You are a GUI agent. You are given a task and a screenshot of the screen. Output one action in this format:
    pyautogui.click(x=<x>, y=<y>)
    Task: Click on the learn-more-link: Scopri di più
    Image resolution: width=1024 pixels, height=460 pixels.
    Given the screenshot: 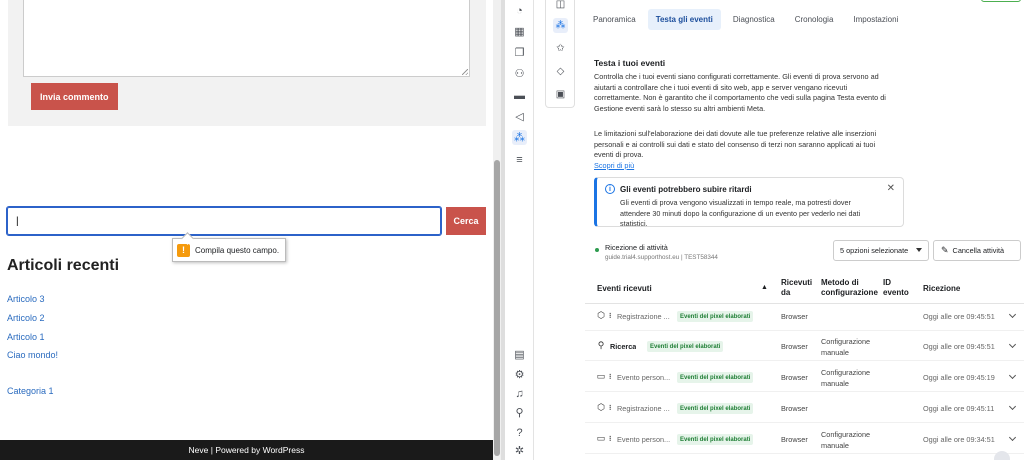 What is the action you would take?
    pyautogui.click(x=614, y=165)
    